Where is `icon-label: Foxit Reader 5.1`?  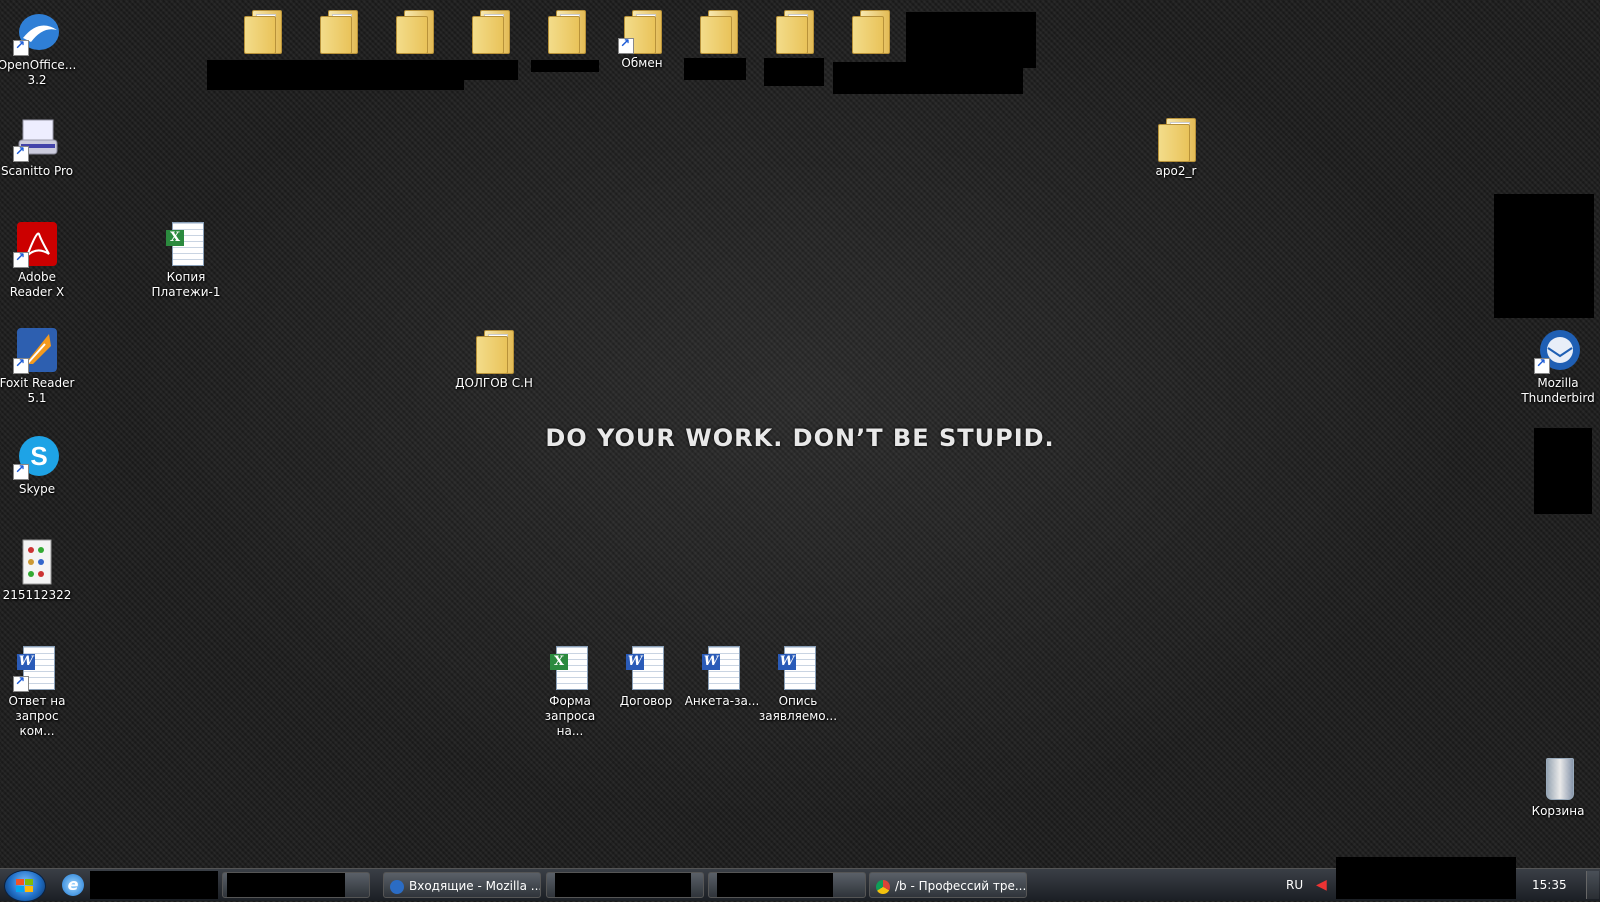 icon-label: Foxit Reader 5.1 is located at coordinates (37, 390).